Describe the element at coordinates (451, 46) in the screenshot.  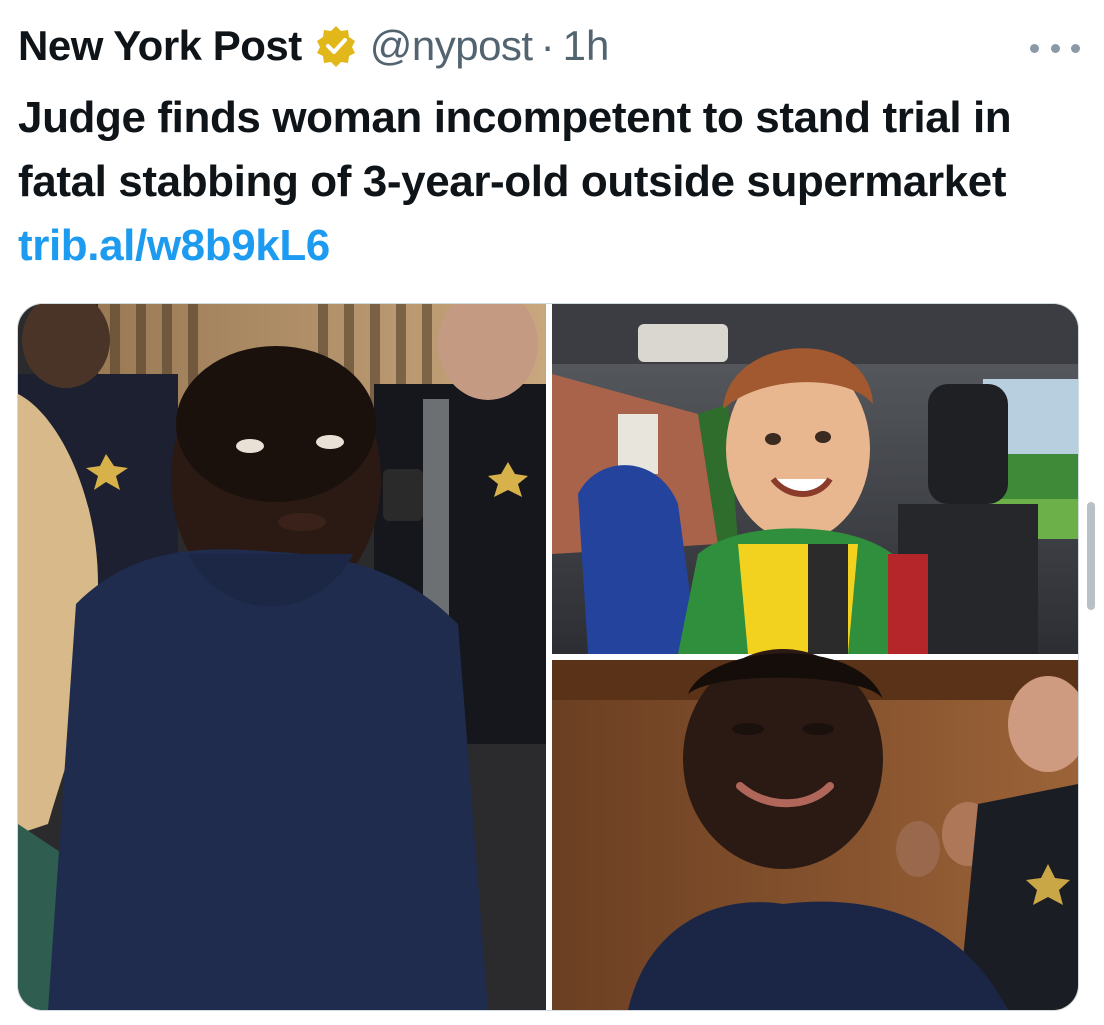
I see `author-handle: @nypost` at that location.